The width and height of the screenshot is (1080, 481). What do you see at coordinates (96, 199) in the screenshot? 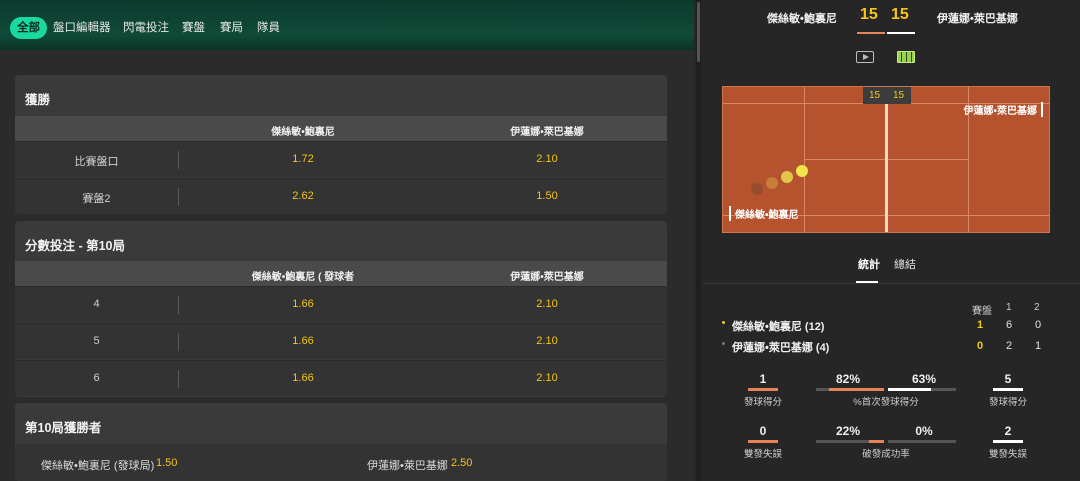
I see `row-label: 賽盤2` at bounding box center [96, 199].